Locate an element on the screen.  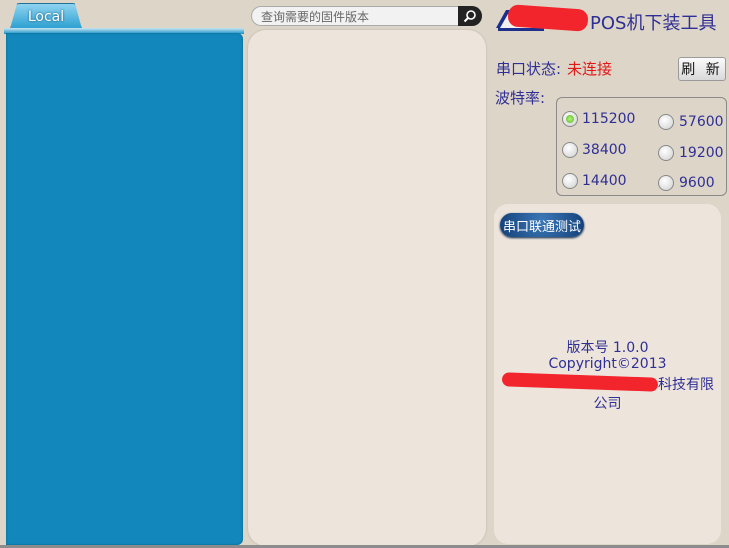
baud-label-57600: 57600 is located at coordinates (701, 122).